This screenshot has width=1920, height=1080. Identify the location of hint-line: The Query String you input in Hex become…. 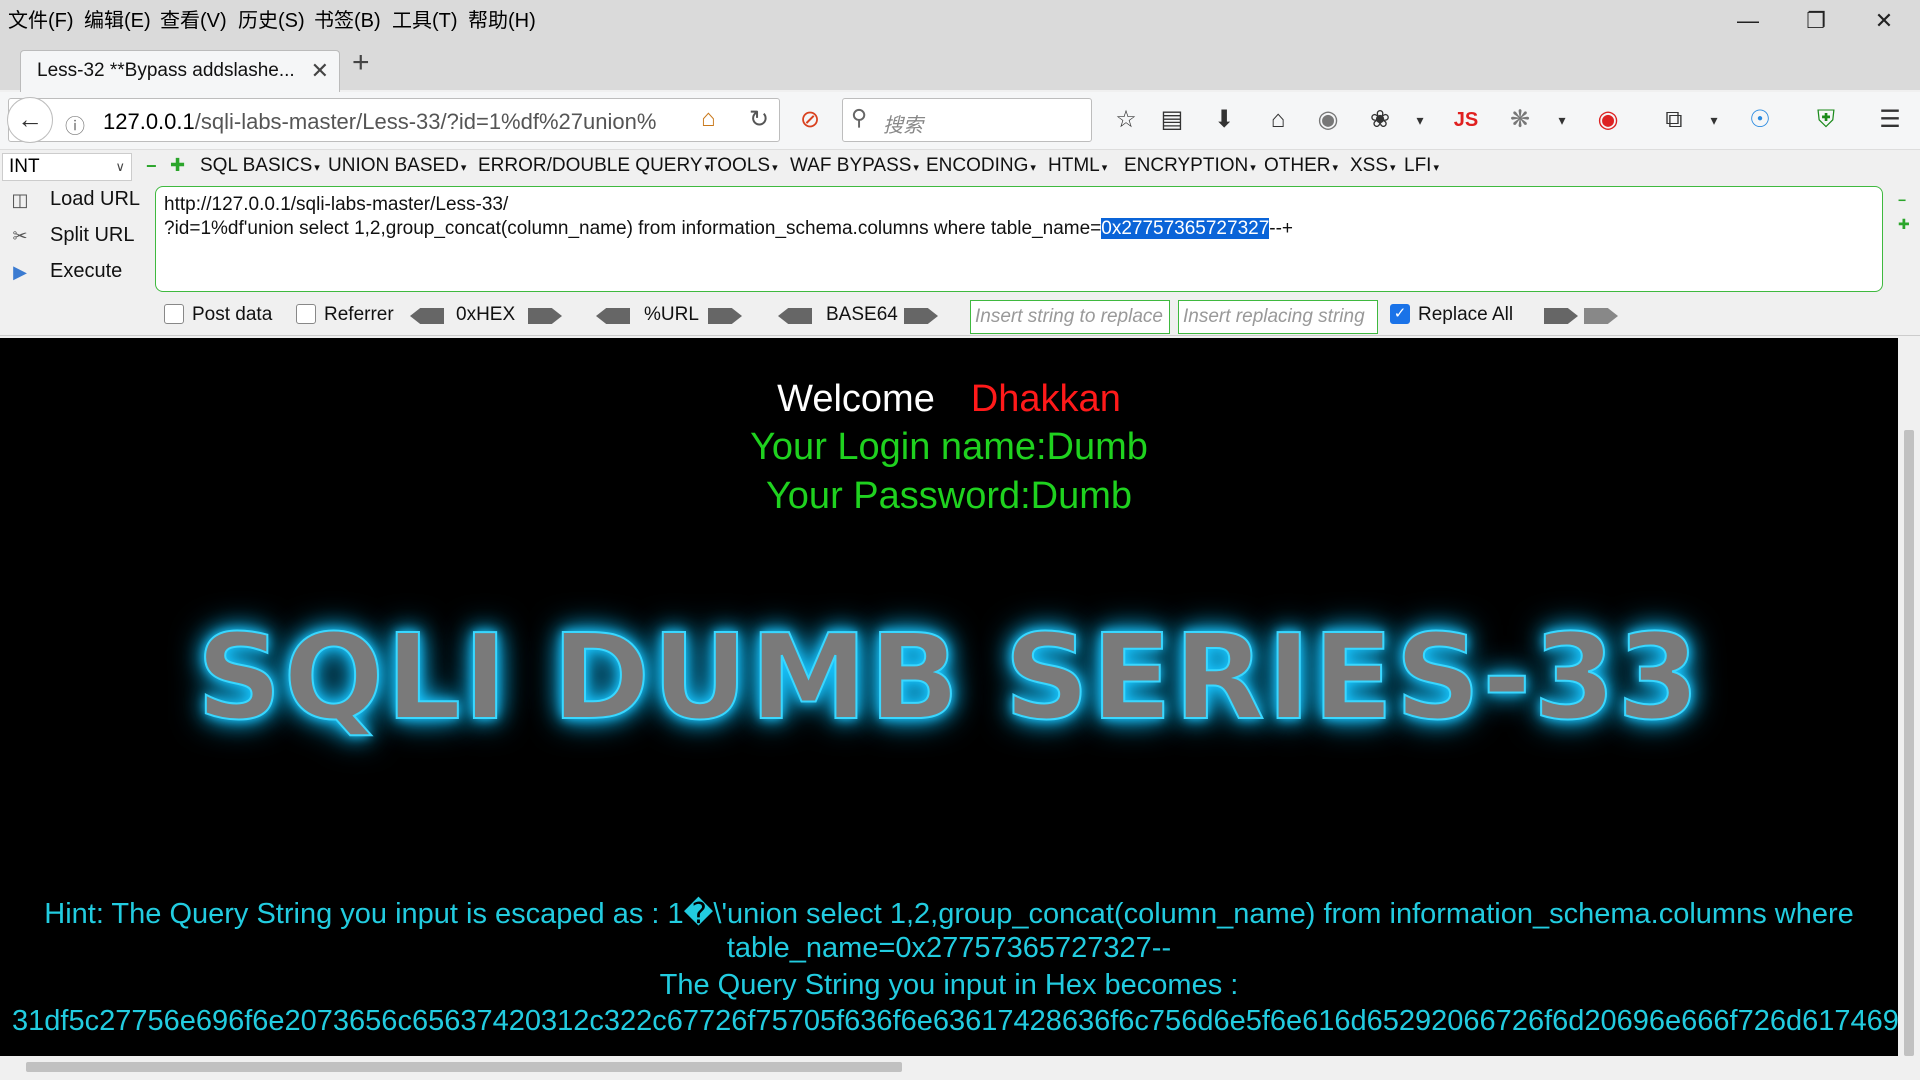
(949, 985).